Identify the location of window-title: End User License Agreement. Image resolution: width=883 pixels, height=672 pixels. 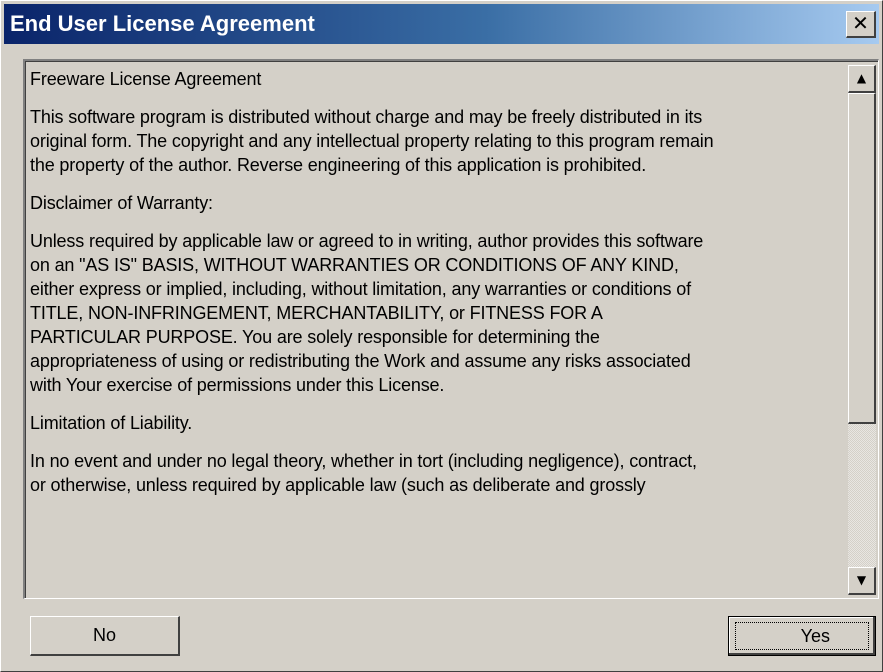
(162, 23).